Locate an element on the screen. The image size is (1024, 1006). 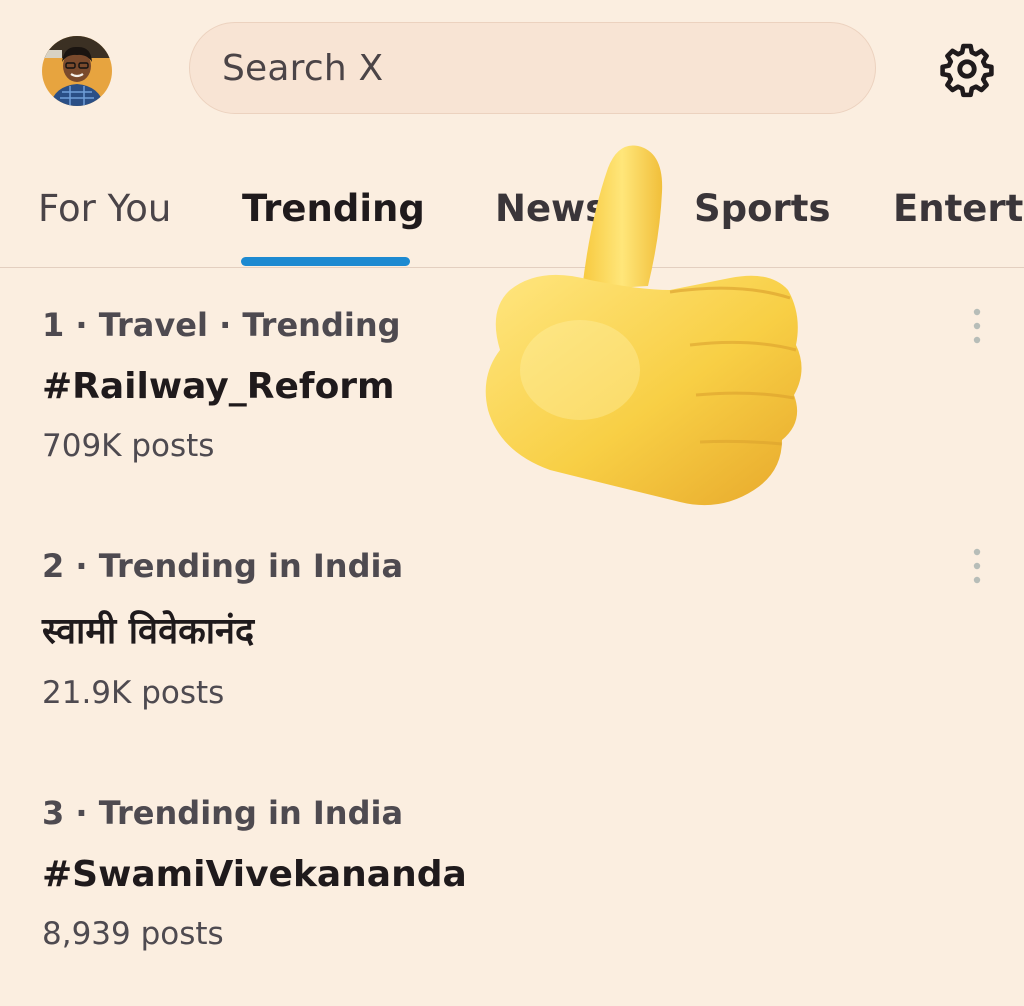
settings-button is located at coordinates (967, 69).